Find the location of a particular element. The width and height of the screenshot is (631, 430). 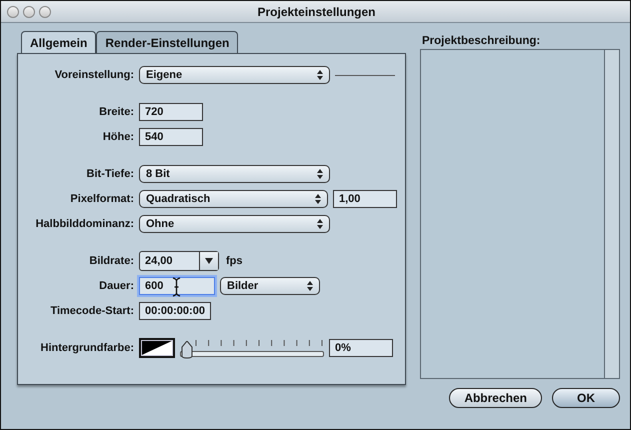

window-title: Projekteinstellungen is located at coordinates (316, 11).